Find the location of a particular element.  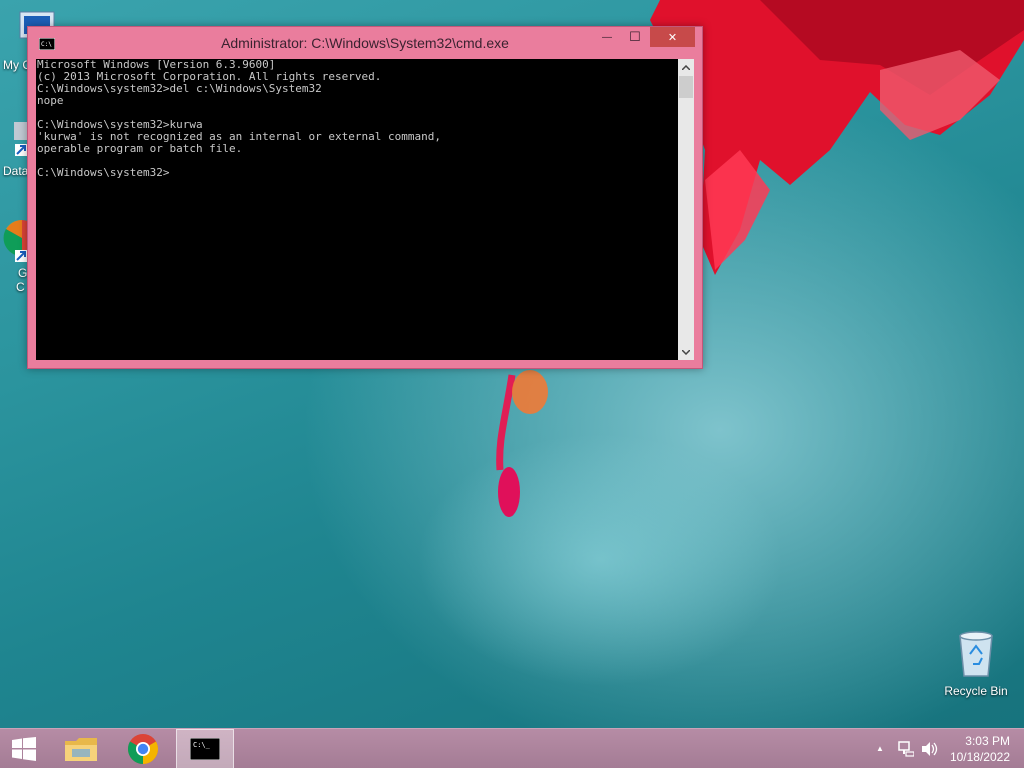

close-button: ✕ is located at coordinates (672, 37).